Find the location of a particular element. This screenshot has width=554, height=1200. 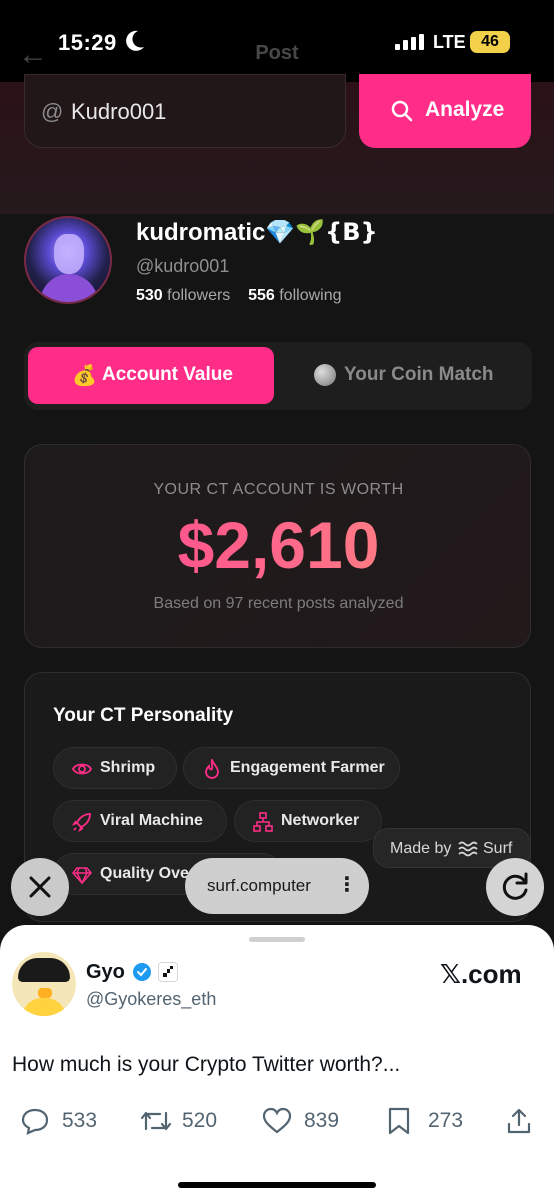

personality-title: Your CT Personality is located at coordinates (143, 715).